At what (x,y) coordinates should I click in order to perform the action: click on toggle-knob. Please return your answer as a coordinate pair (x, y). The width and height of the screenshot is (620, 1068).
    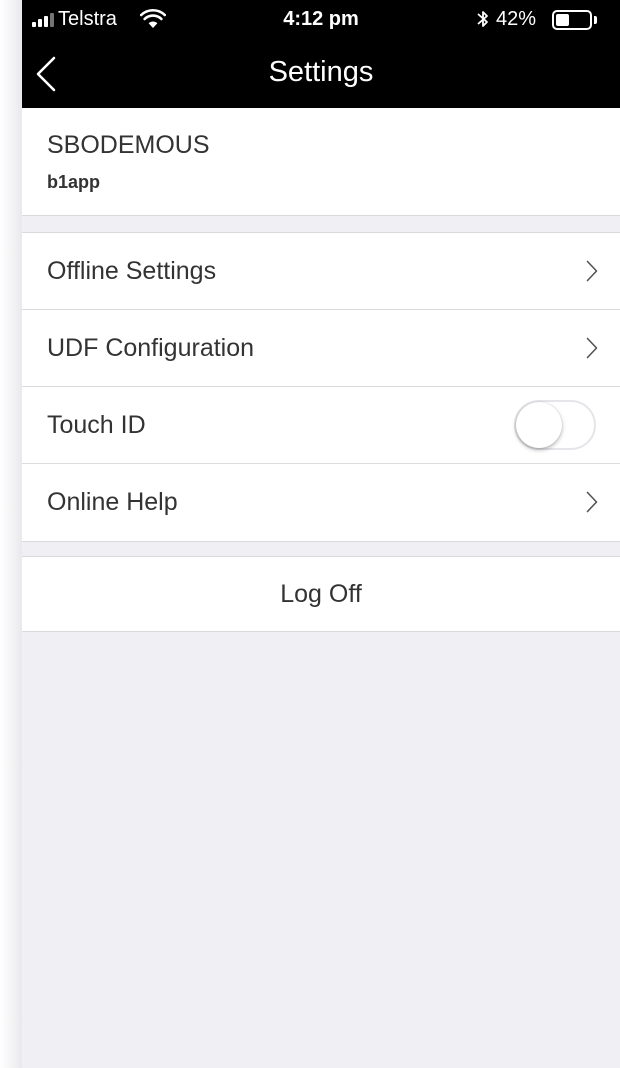
    Looking at the image, I should click on (539, 425).